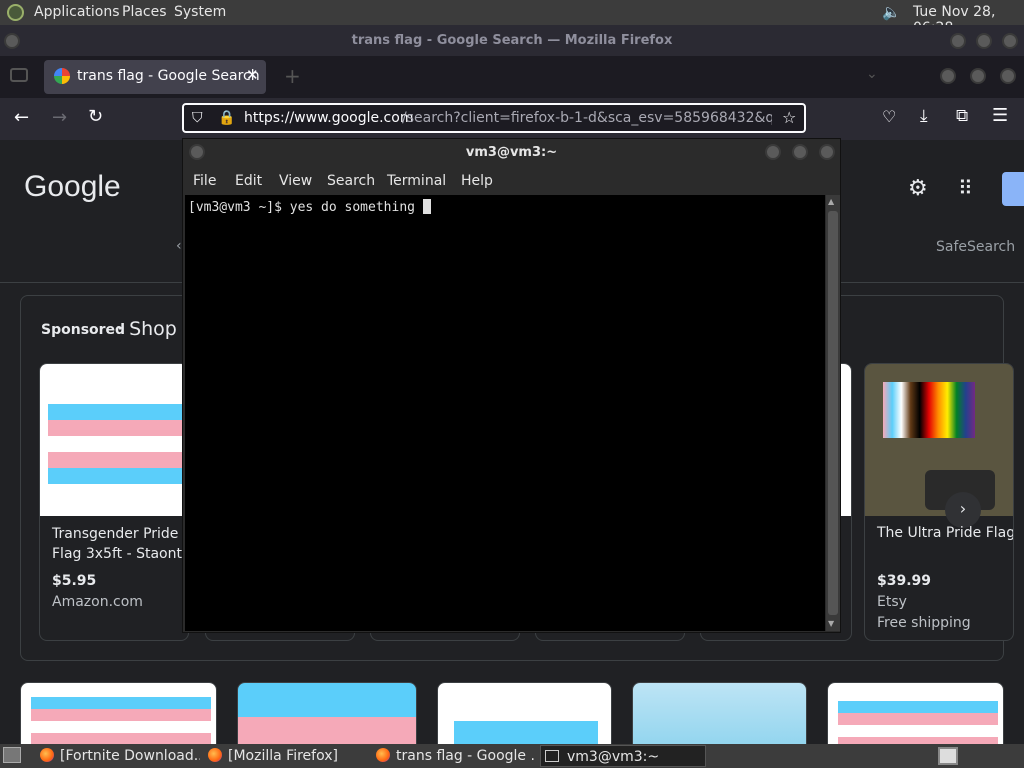 The image size is (1024, 768). Describe the element at coordinates (962, 116) in the screenshot. I see `extensions-icon: ⧉` at that location.